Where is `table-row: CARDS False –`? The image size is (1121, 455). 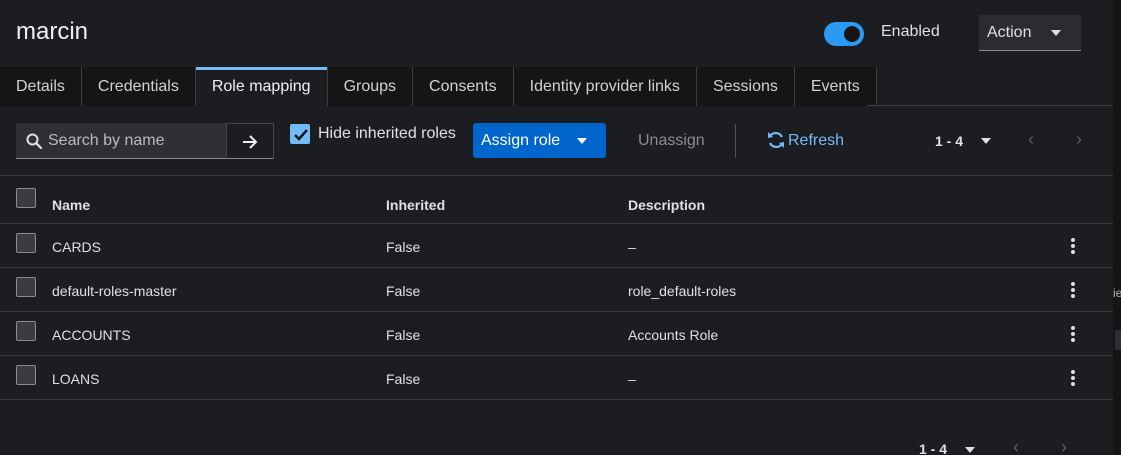
table-row: CARDS False – is located at coordinates (556, 246).